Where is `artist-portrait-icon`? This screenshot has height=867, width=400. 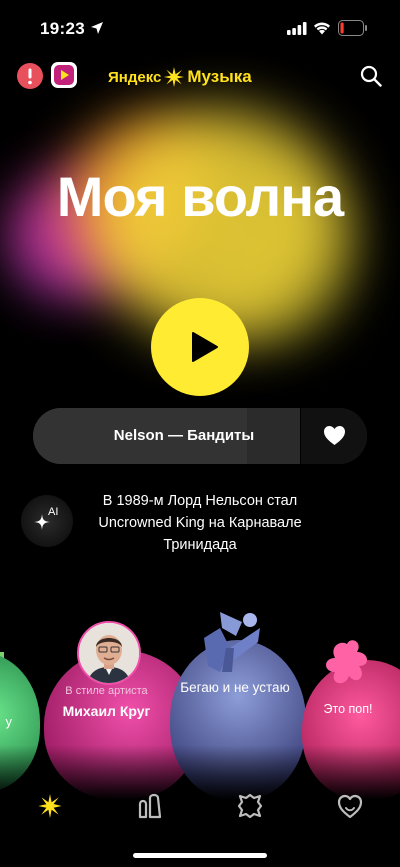 artist-portrait-icon is located at coordinates (109, 653).